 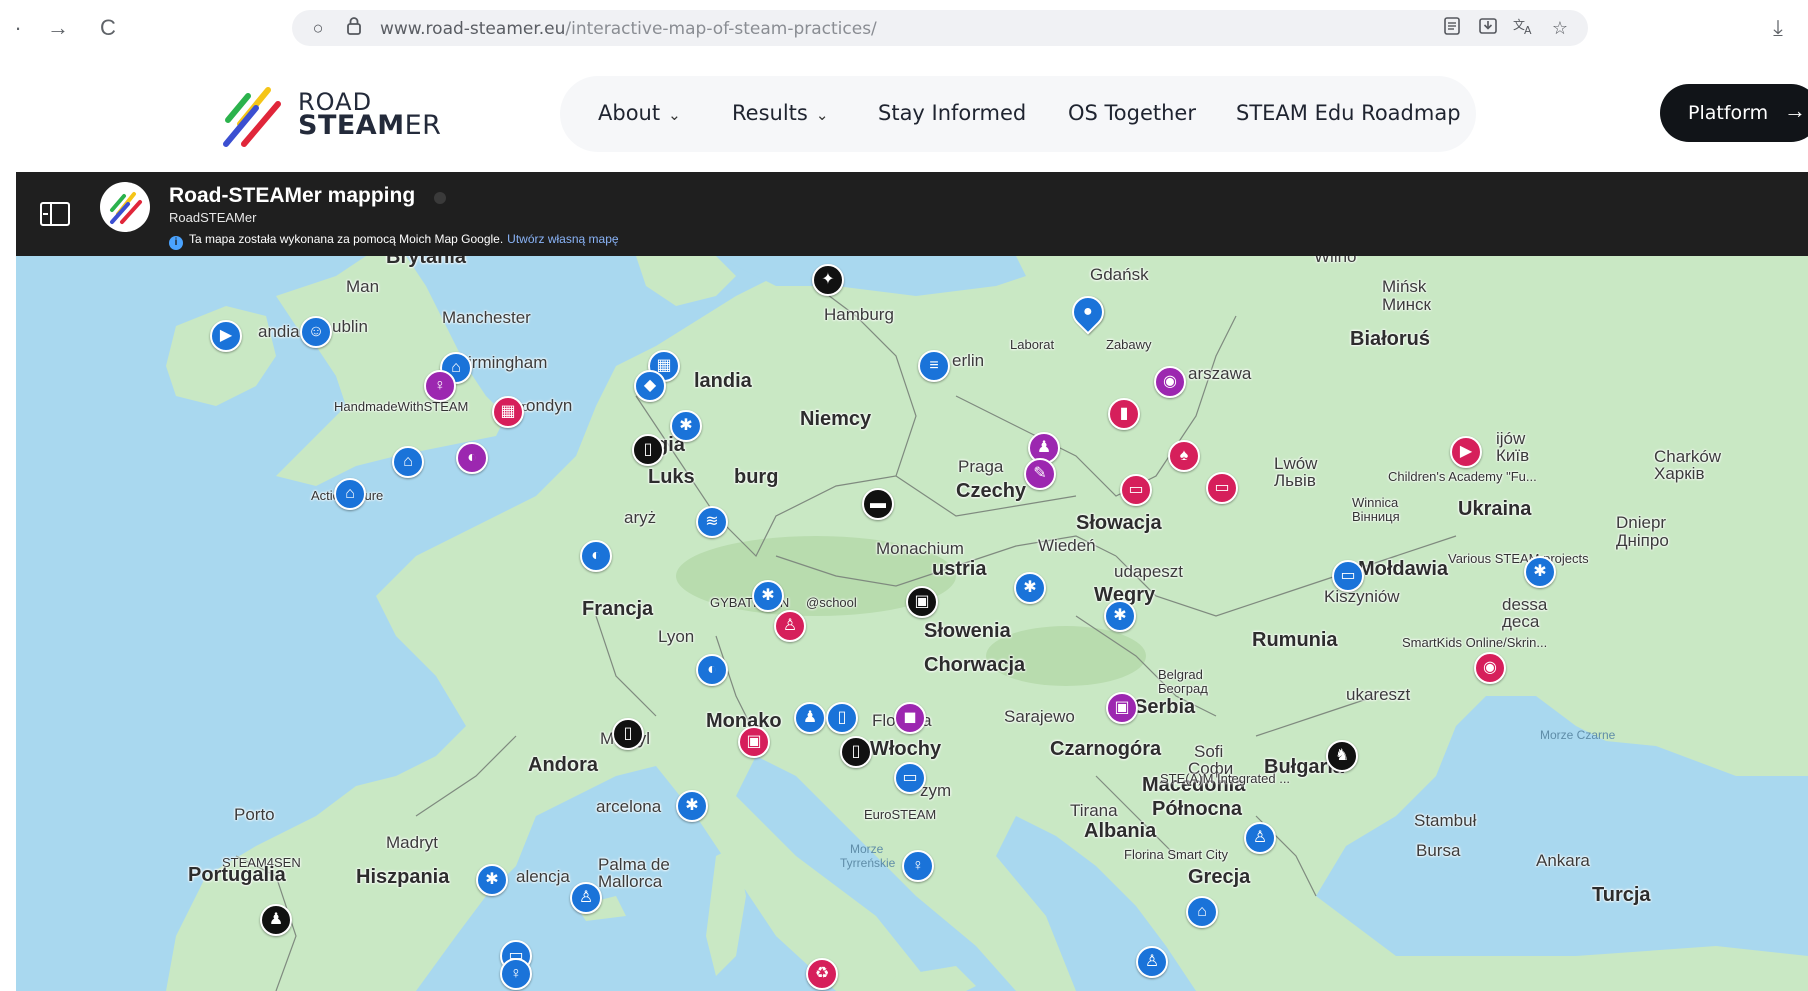 I want to click on label-porto: Porto, so click(x=254, y=814).